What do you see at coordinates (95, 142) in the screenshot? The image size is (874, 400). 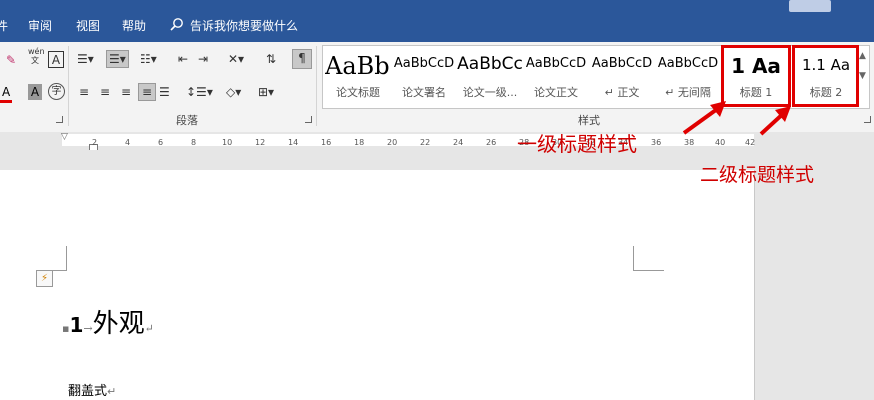 I see `ruler-tick: 2` at bounding box center [95, 142].